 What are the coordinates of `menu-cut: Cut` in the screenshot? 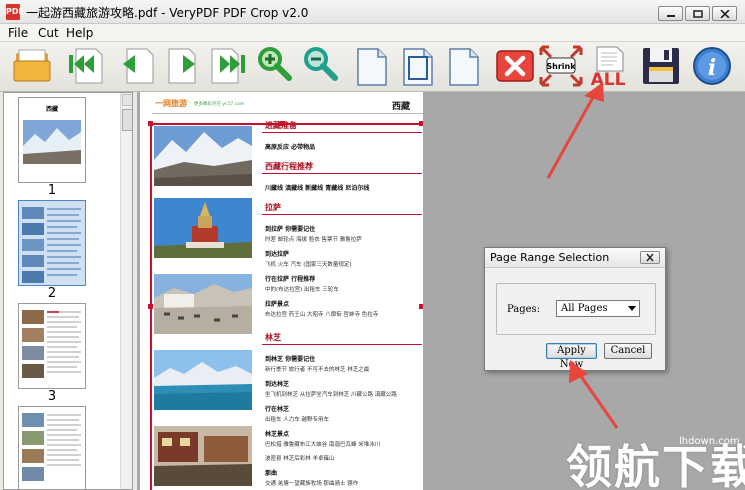 It's located at (48, 33).